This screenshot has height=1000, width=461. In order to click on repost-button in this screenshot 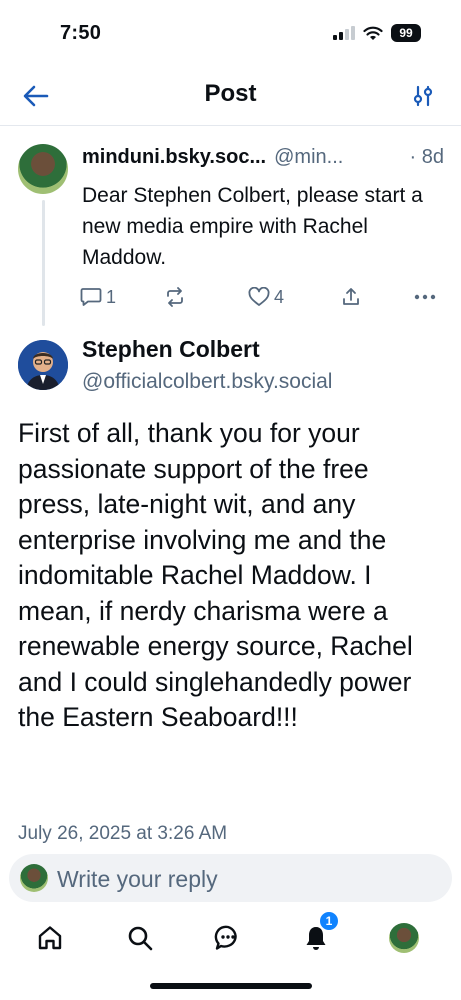, I will do `click(175, 297)`.